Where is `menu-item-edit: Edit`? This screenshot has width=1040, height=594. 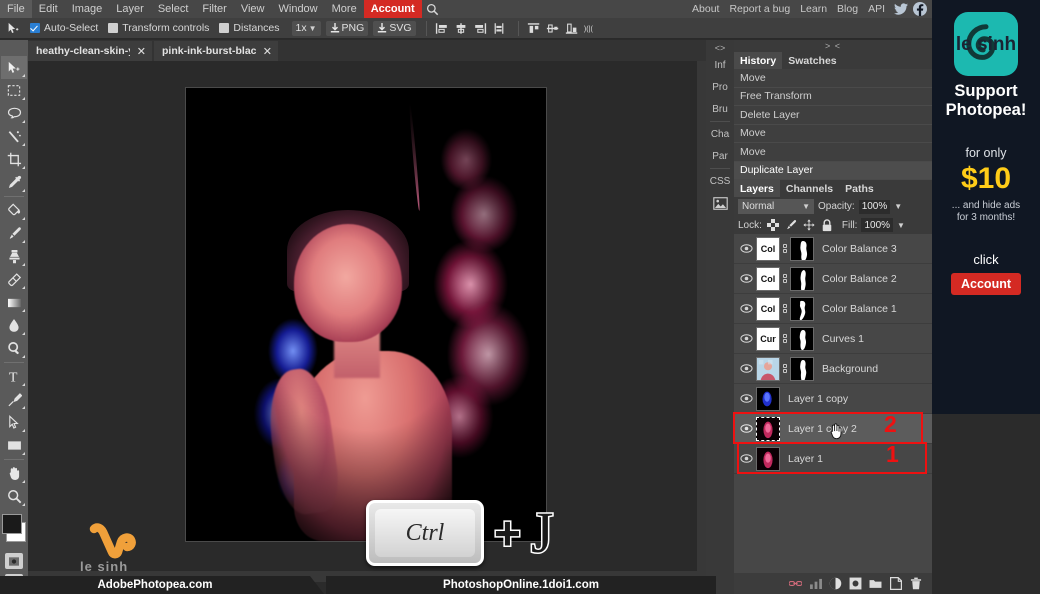 menu-item-edit: Edit is located at coordinates (48, 9).